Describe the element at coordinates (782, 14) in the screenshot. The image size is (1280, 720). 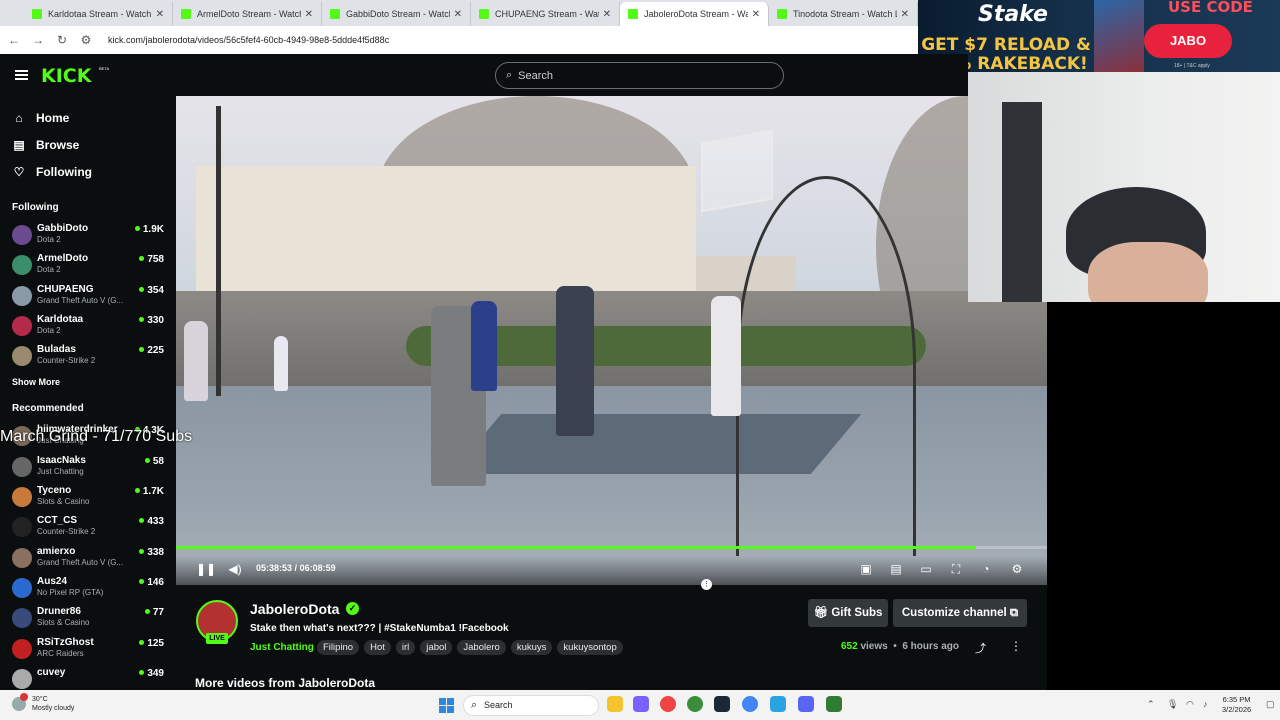
I see `kick-favicon-icon` at that location.